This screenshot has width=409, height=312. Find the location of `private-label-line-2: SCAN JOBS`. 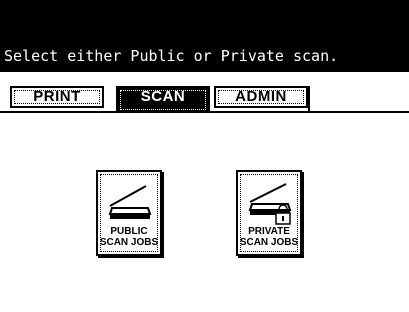

private-label-line-2: SCAN JOBS is located at coordinates (269, 242).